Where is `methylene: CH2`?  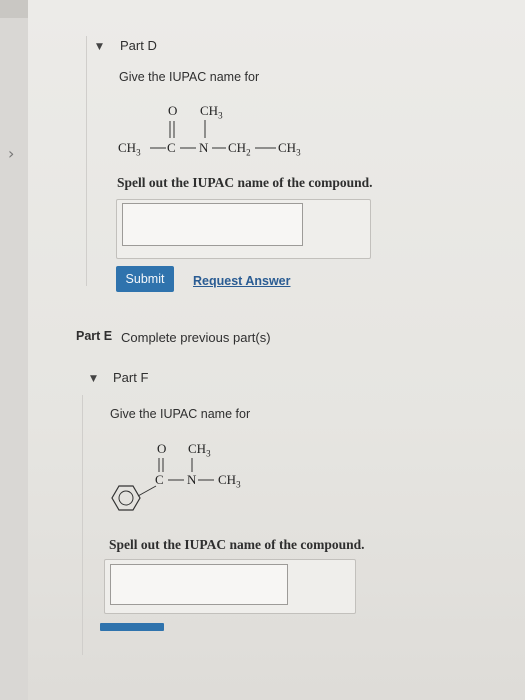 methylene: CH2 is located at coordinates (239, 149).